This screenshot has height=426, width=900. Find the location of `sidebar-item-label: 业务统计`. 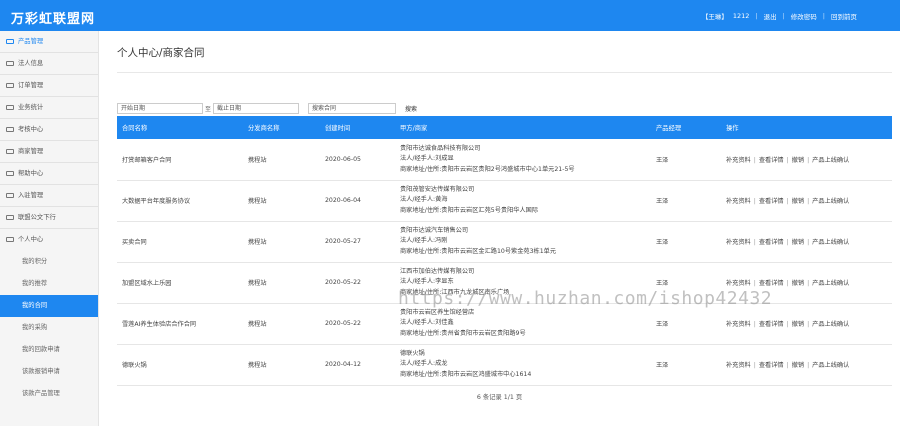

sidebar-item-label: 业务统计 is located at coordinates (31, 107).